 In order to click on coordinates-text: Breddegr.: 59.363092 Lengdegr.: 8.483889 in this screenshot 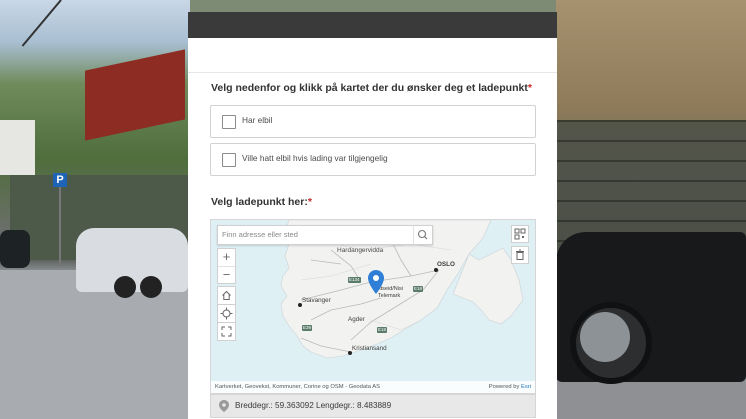, I will do `click(313, 405)`.